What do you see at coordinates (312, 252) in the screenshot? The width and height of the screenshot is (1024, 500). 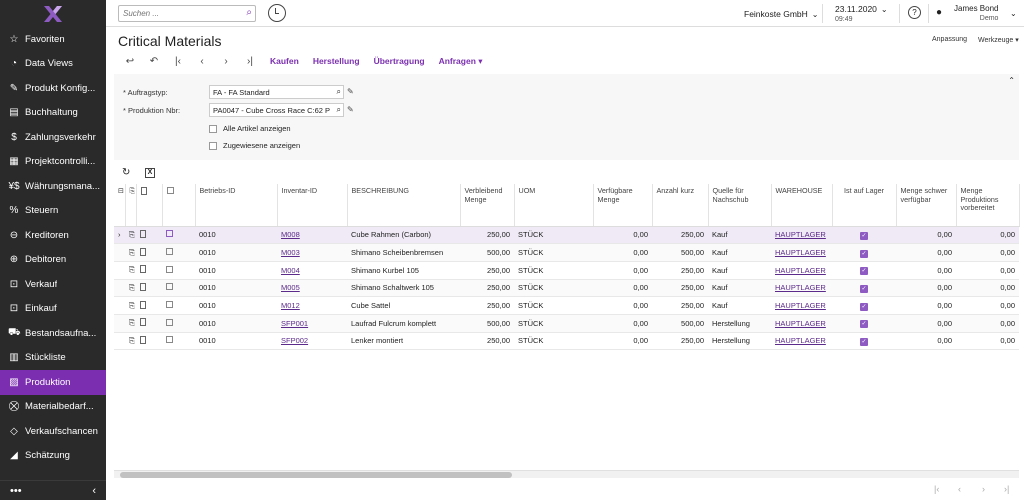 I see `cell-inventar-id: M003` at bounding box center [312, 252].